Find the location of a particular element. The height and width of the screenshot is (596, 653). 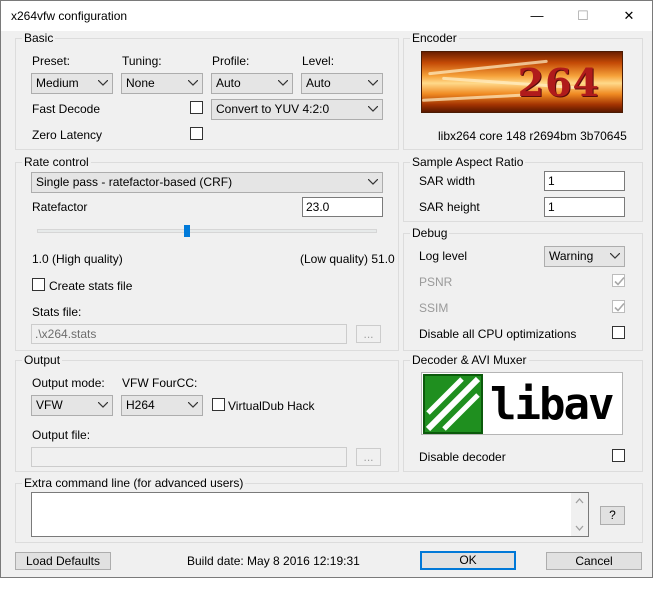

ratefactor-label: Ratefactor is located at coordinates (60, 207).